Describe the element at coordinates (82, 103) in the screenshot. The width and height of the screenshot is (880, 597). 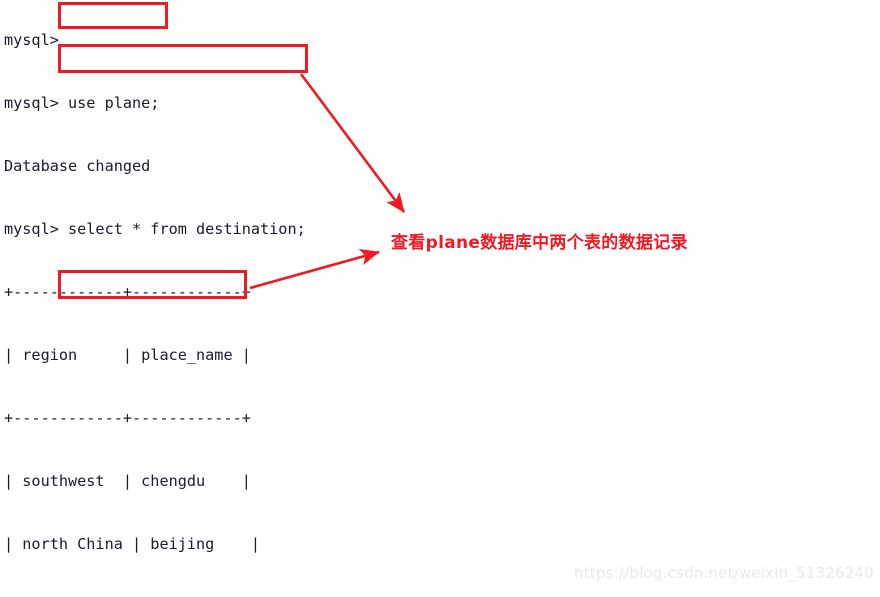
I see `terminal-line-cmd-use-plane: mysql> use plane;` at that location.